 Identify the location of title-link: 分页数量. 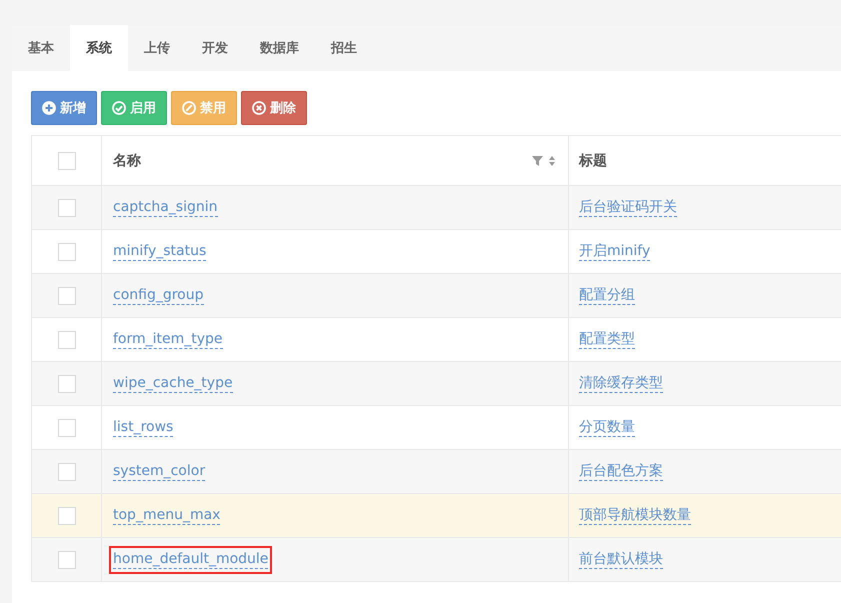
(607, 427).